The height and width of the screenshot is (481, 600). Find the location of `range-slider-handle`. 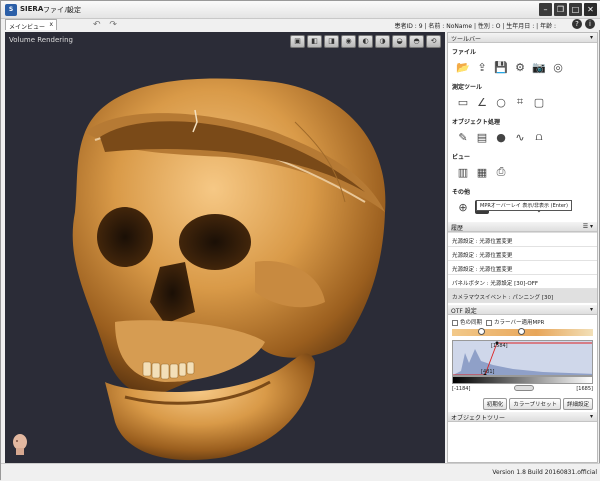

range-slider-handle is located at coordinates (524, 388).